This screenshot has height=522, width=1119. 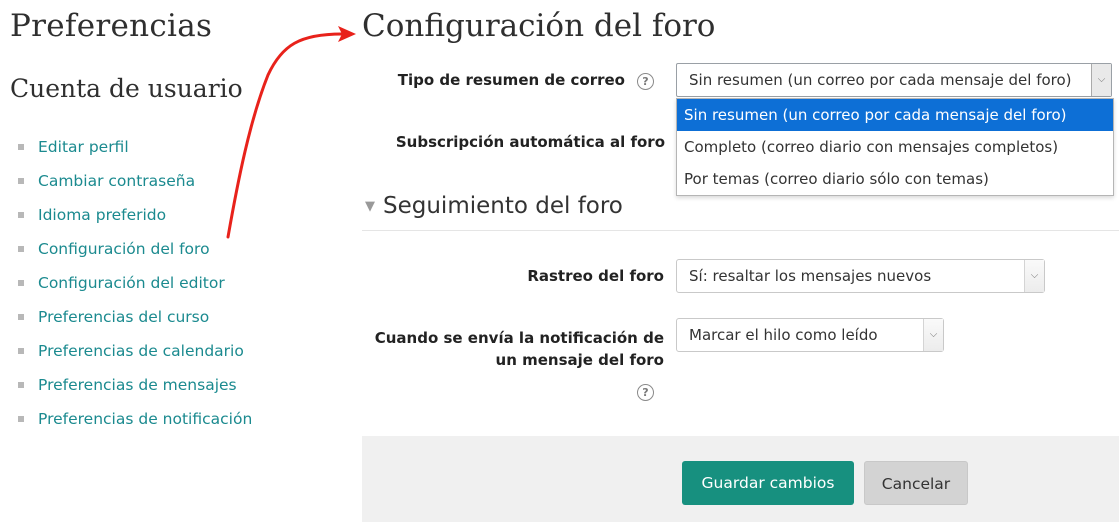 I want to click on autosubscribe-label: Subscripción automática al foro, so click(x=530, y=142).